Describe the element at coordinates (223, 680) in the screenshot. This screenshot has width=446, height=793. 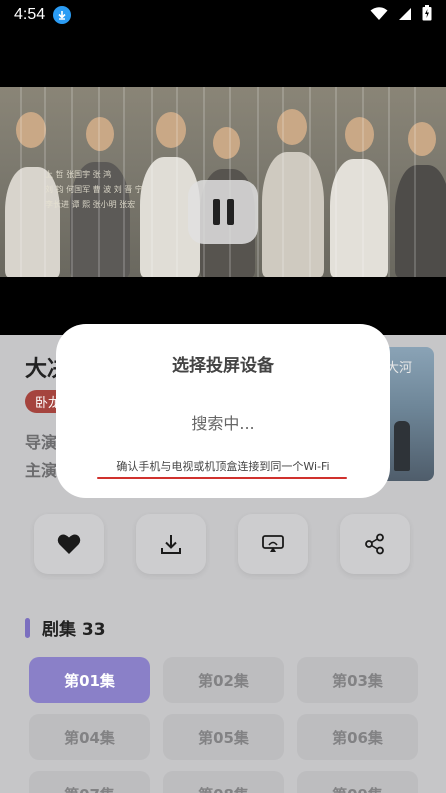
I see `episode-item: 第02集` at that location.